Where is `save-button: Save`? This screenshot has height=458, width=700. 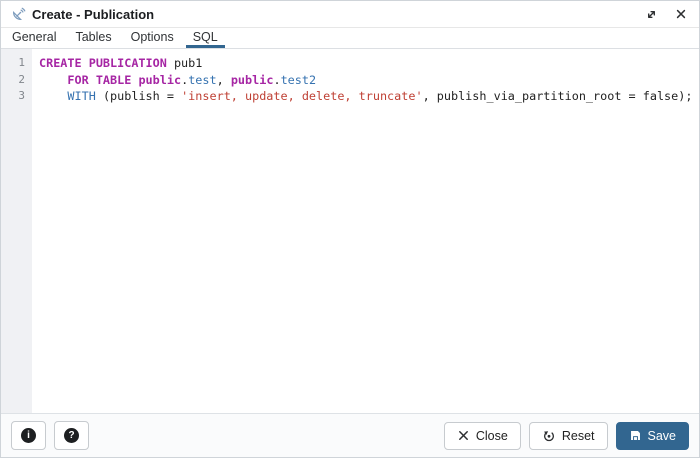
save-button: Save is located at coordinates (652, 435).